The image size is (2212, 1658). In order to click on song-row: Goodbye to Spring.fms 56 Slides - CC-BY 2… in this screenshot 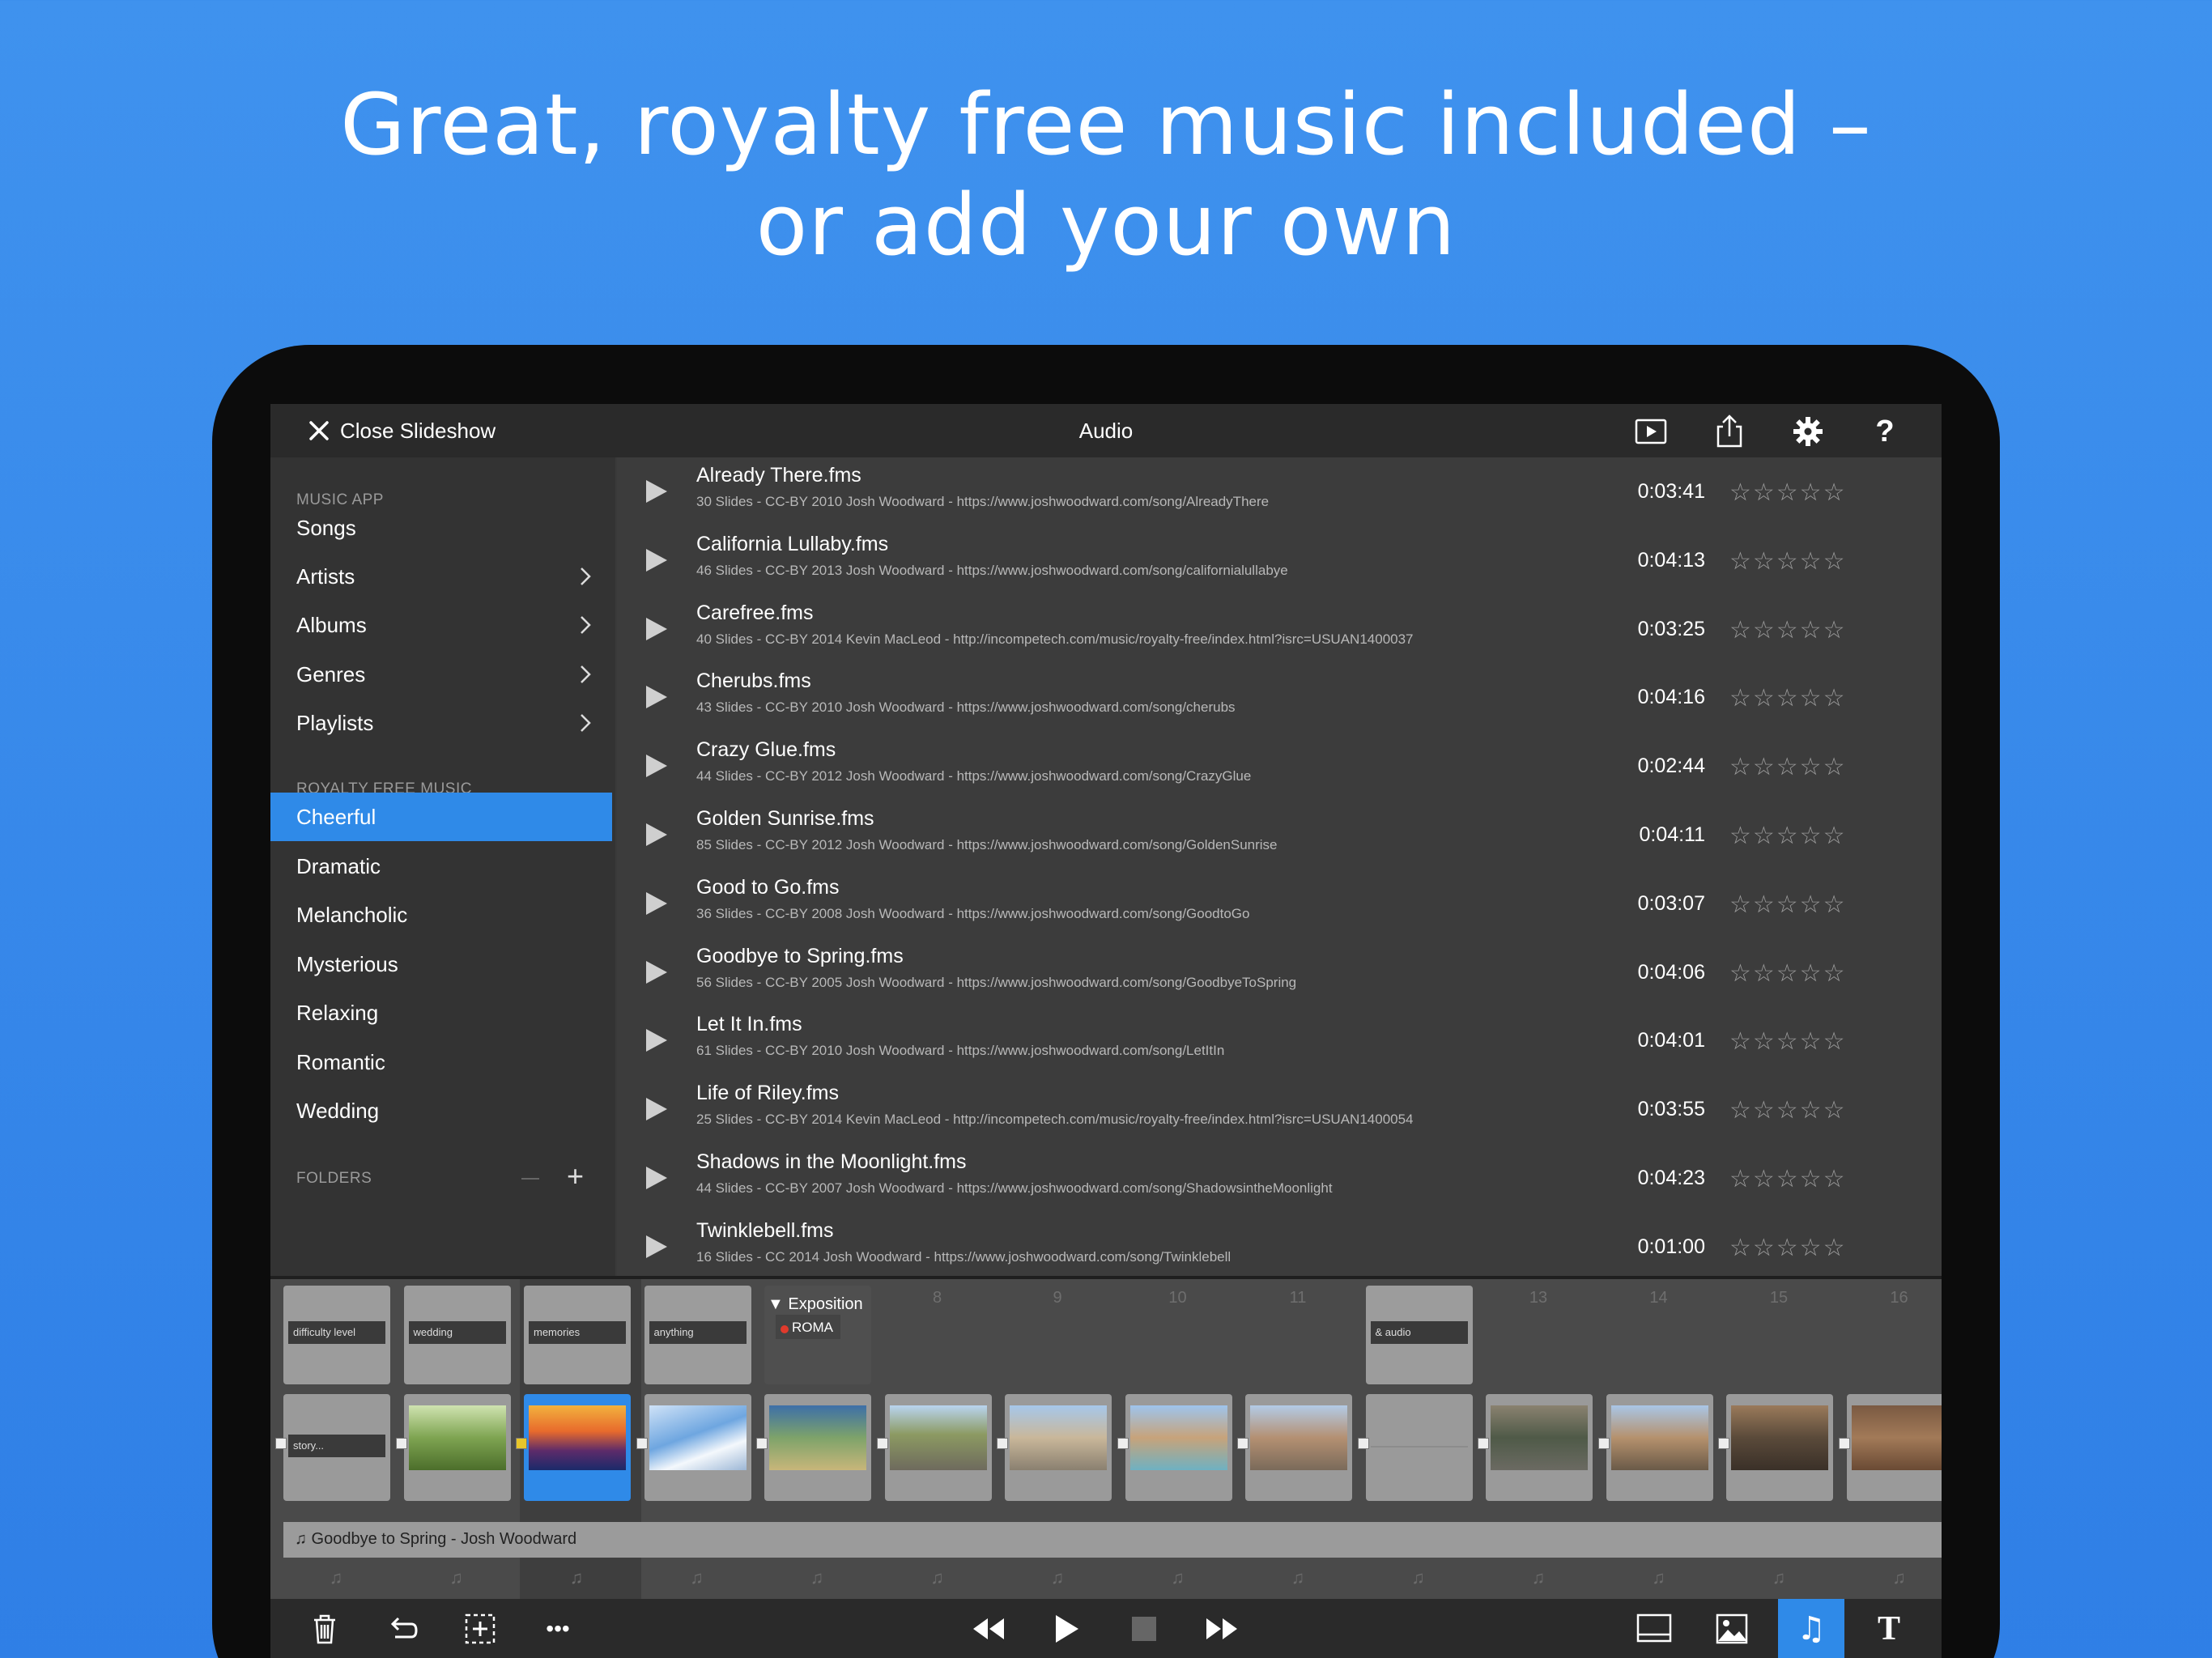, I will do `click(1280, 972)`.